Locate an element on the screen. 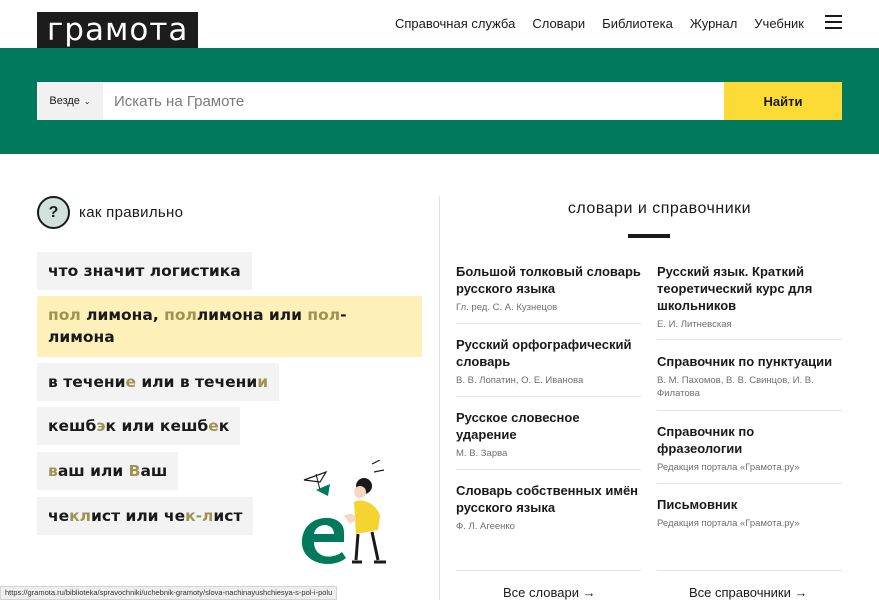 Image resolution: width=879 pixels, height=600 pixels. letter-e-illustration is located at coordinates (343, 512).